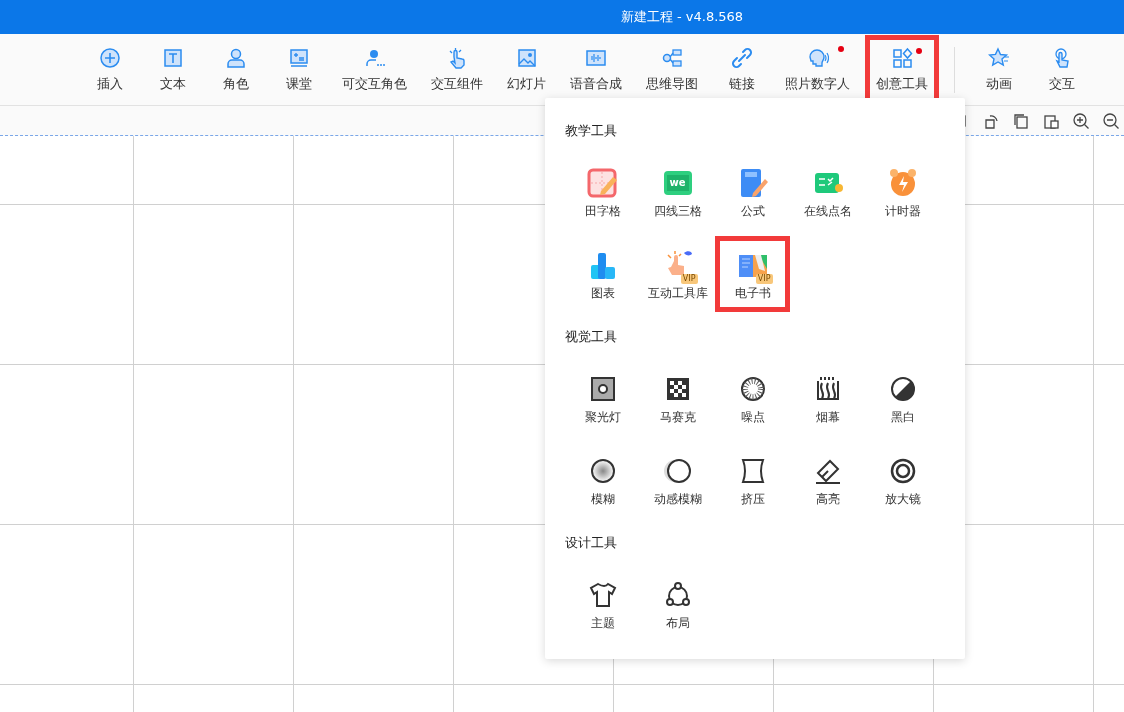 Image resolution: width=1124 pixels, height=712 pixels. Describe the element at coordinates (109, 57) in the screenshot. I see `plus-icon` at that location.